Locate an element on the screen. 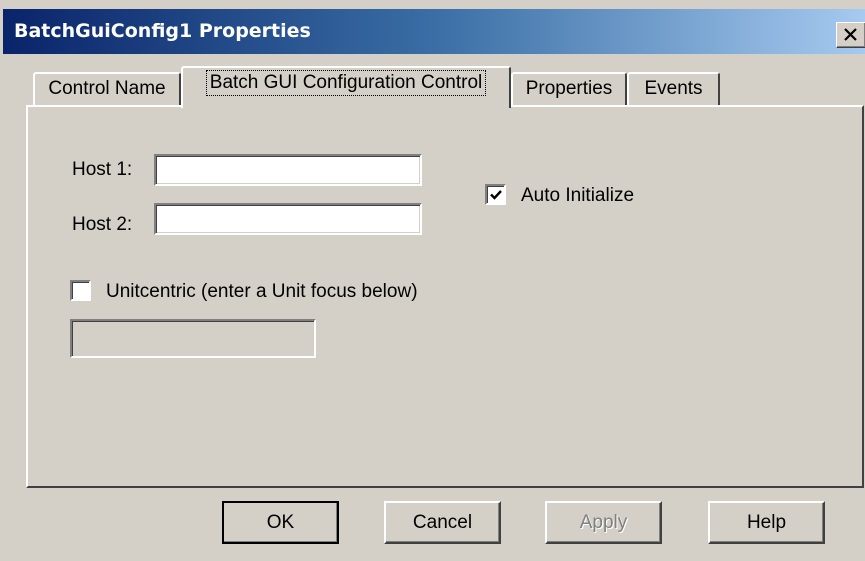  tab-control-name: Control Name is located at coordinates (107, 89).